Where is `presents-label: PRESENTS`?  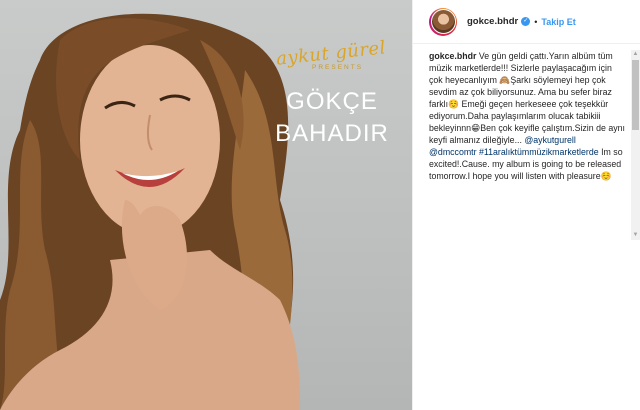 presents-label: PRESENTS is located at coordinates (338, 67).